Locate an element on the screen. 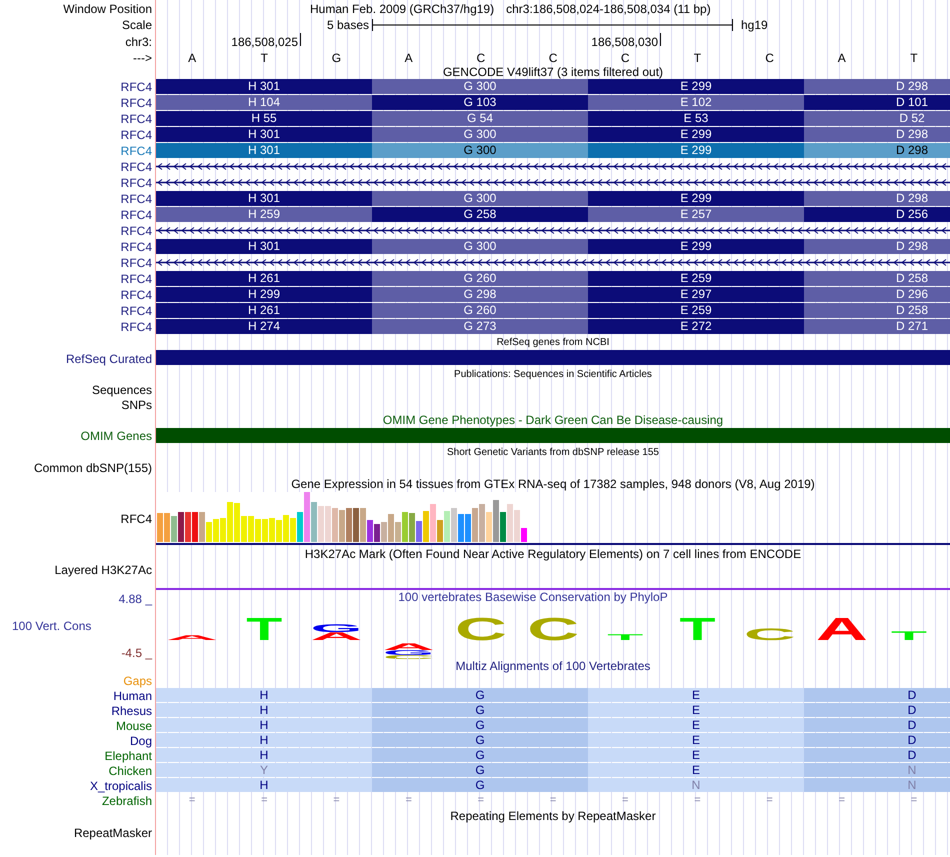  exon-block: D 101 is located at coordinates (877, 102).